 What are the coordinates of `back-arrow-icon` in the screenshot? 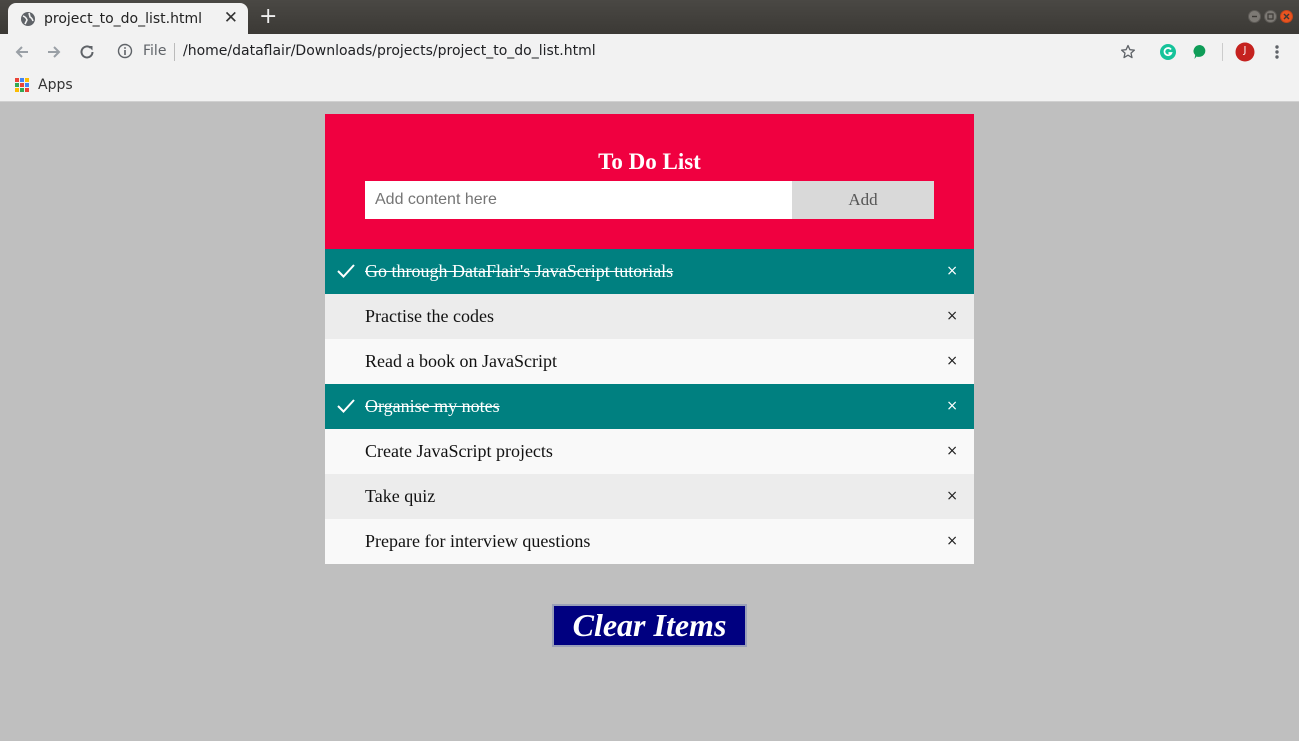 It's located at (22, 52).